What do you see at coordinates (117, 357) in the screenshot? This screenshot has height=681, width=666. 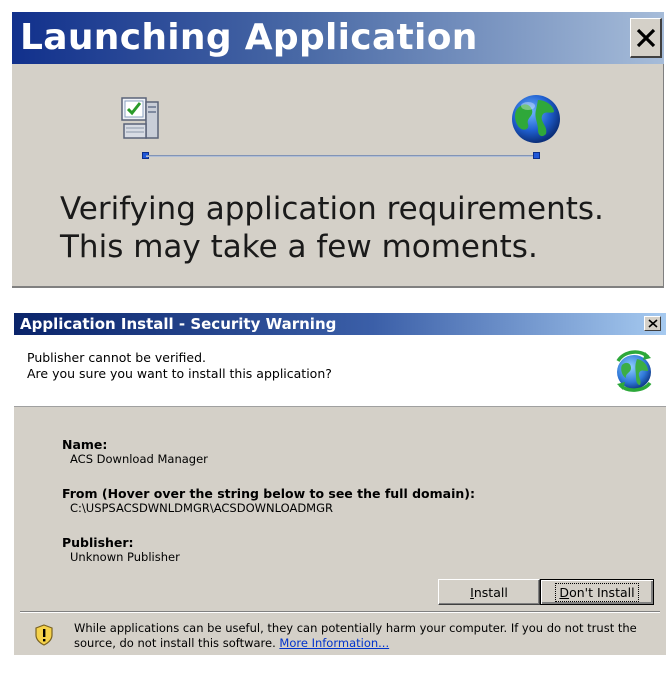 I see `publisher-warning-text: Publisher cannot be verified.` at bounding box center [117, 357].